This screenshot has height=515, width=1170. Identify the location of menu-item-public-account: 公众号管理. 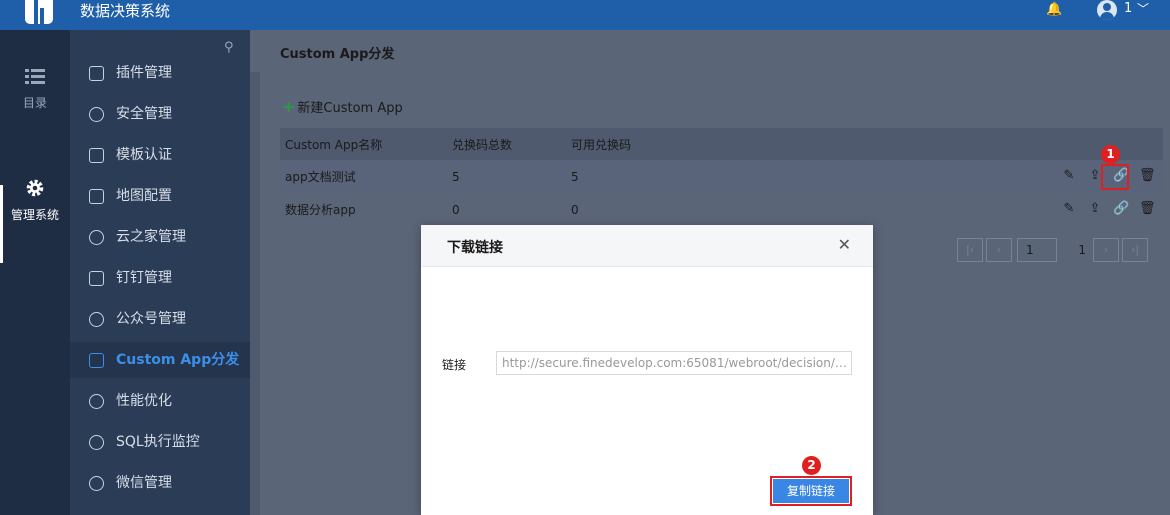
(160, 319).